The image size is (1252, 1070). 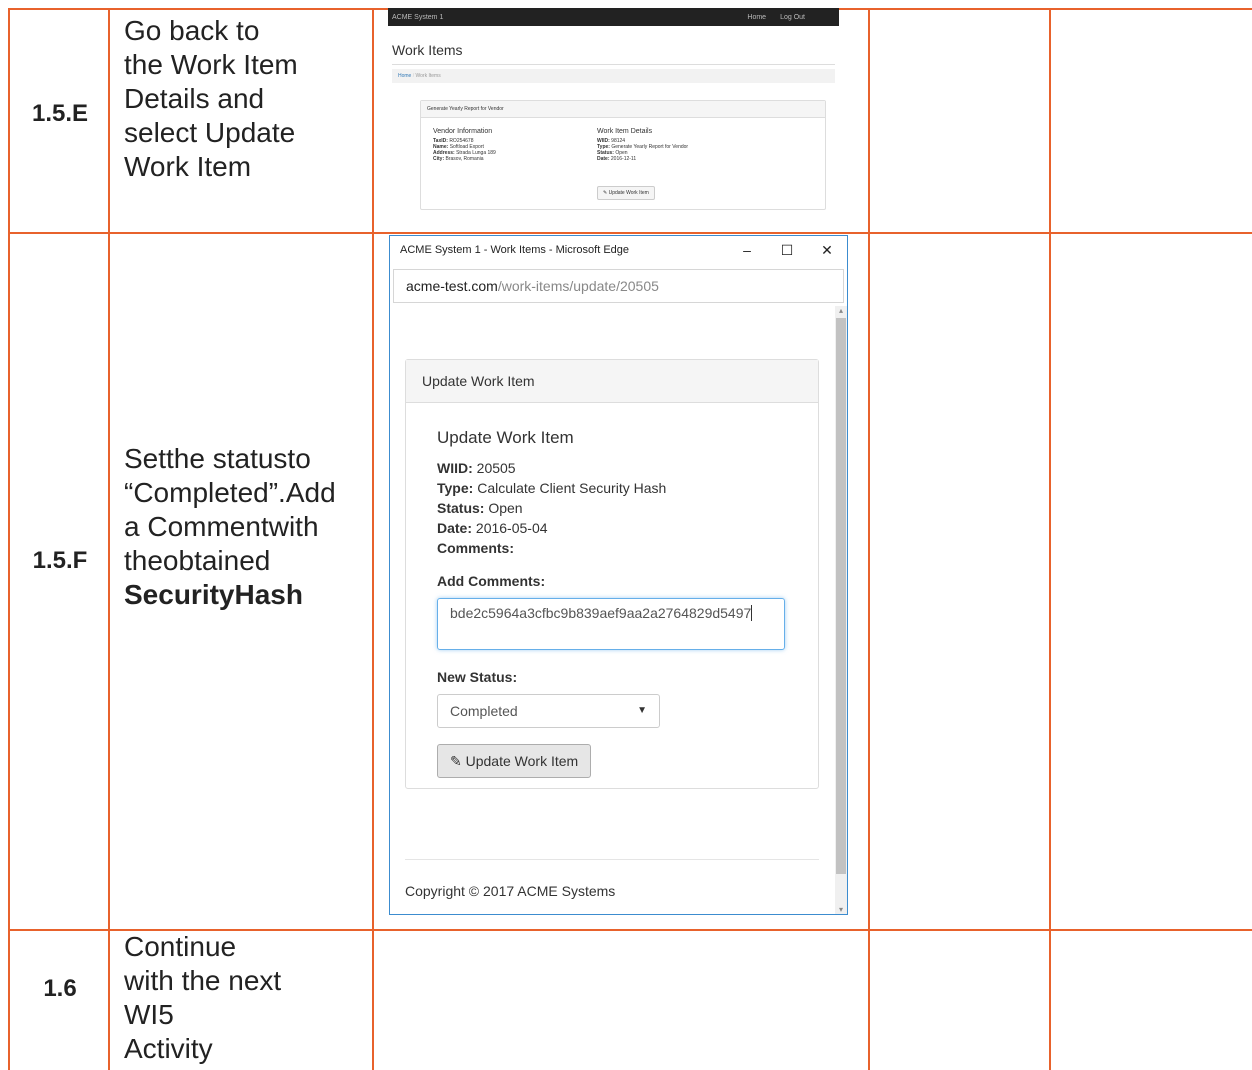 I want to click on comments-label: Comments:, so click(x=476, y=548).